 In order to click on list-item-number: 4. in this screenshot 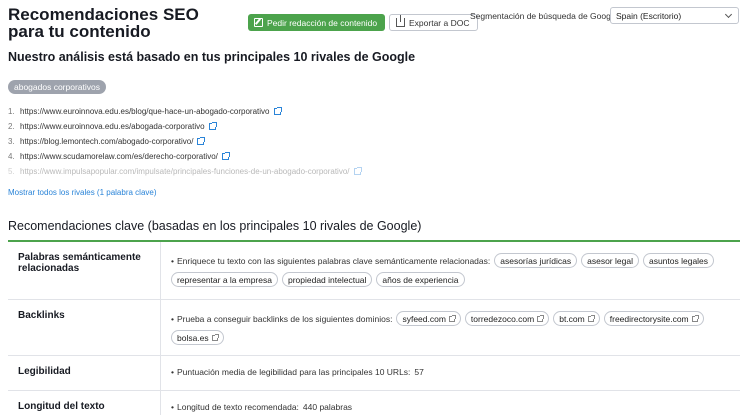, I will do `click(11, 156)`.